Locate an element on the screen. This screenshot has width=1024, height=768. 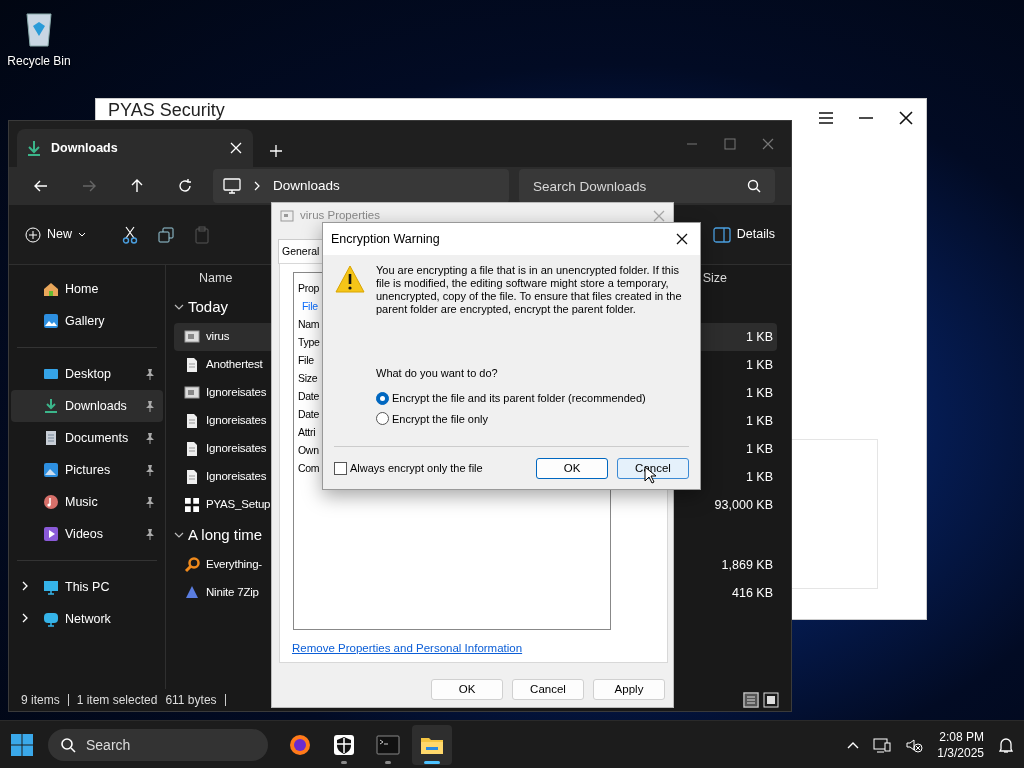
file-name: virus is located at coordinates (218, 337).